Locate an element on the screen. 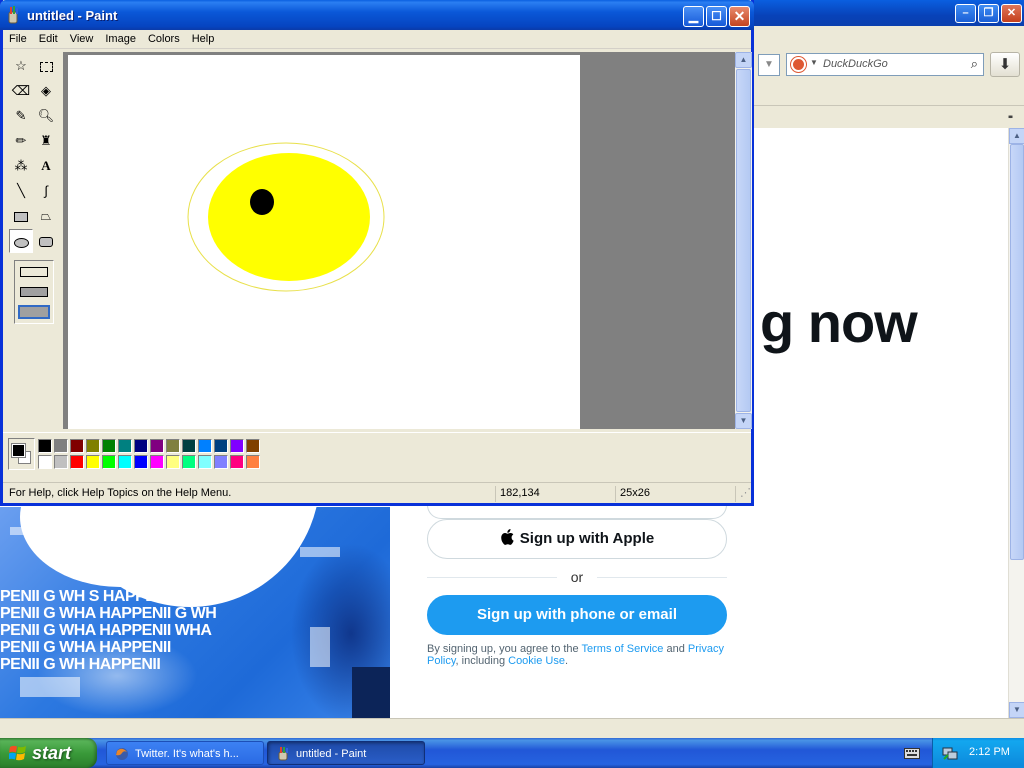  menu-edit: Edit is located at coordinates (48, 37).